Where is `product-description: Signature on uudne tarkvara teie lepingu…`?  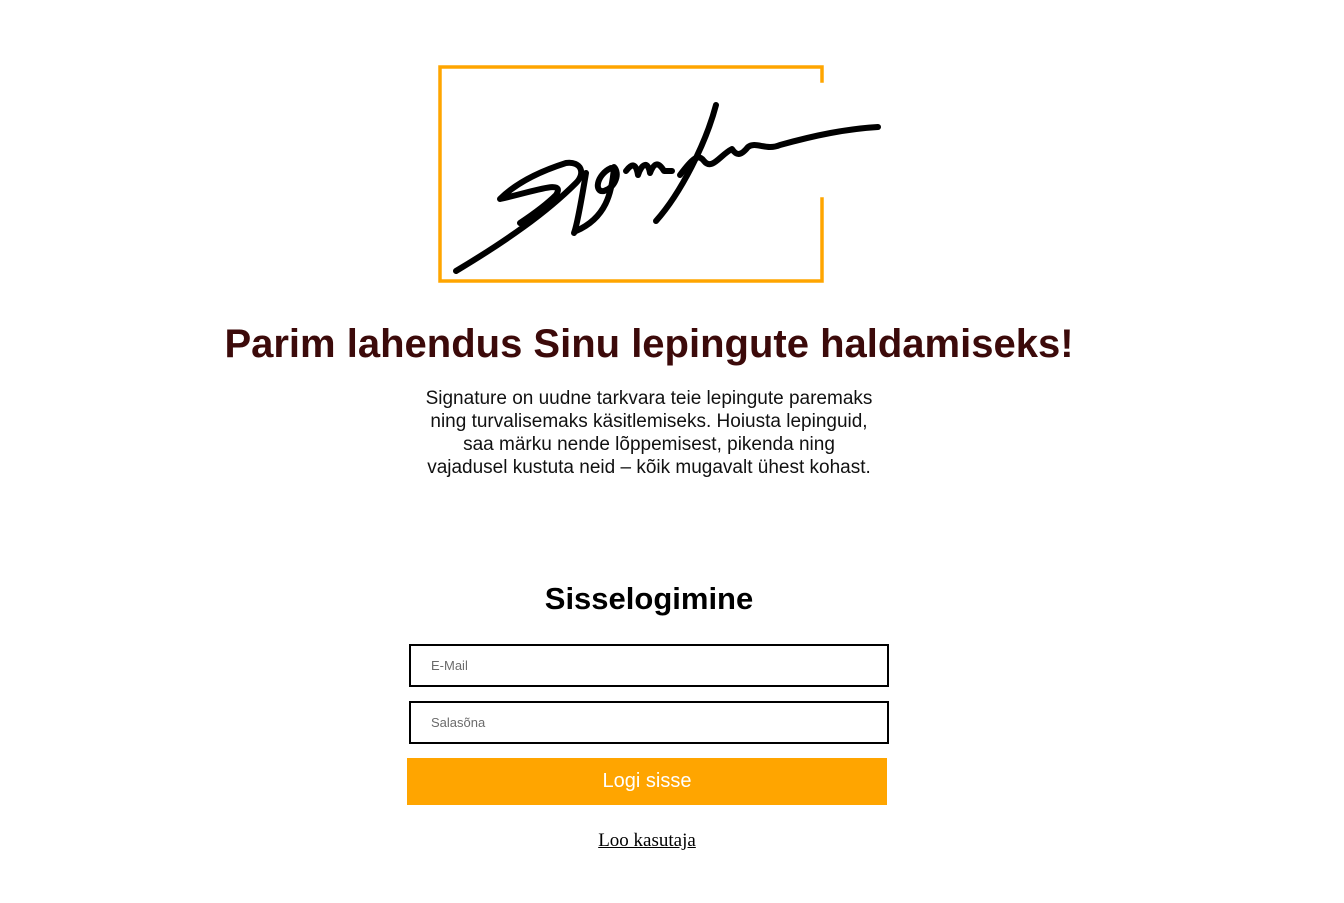
product-description: Signature on uudne tarkvara teie lepingu… is located at coordinates (649, 433).